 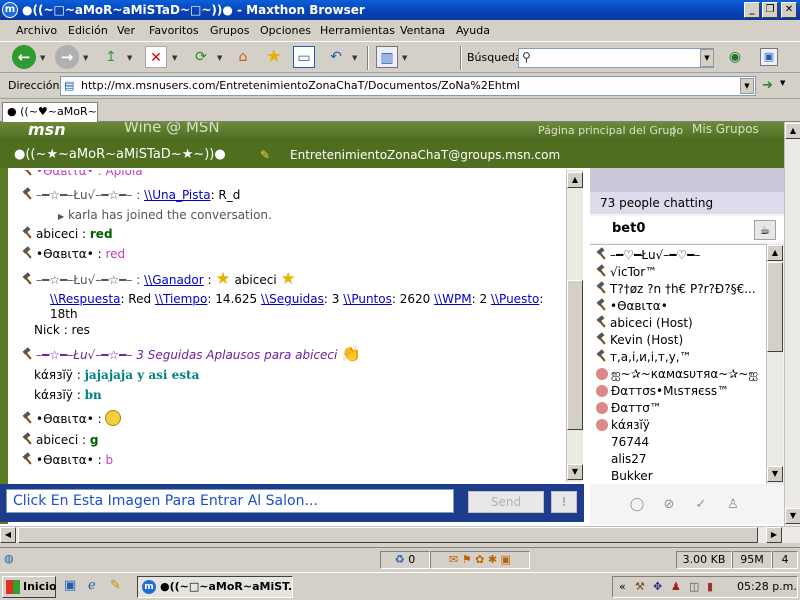 What do you see at coordinates (636, 408) in the screenshot?
I see `user-name: Ðαттσ™` at bounding box center [636, 408].